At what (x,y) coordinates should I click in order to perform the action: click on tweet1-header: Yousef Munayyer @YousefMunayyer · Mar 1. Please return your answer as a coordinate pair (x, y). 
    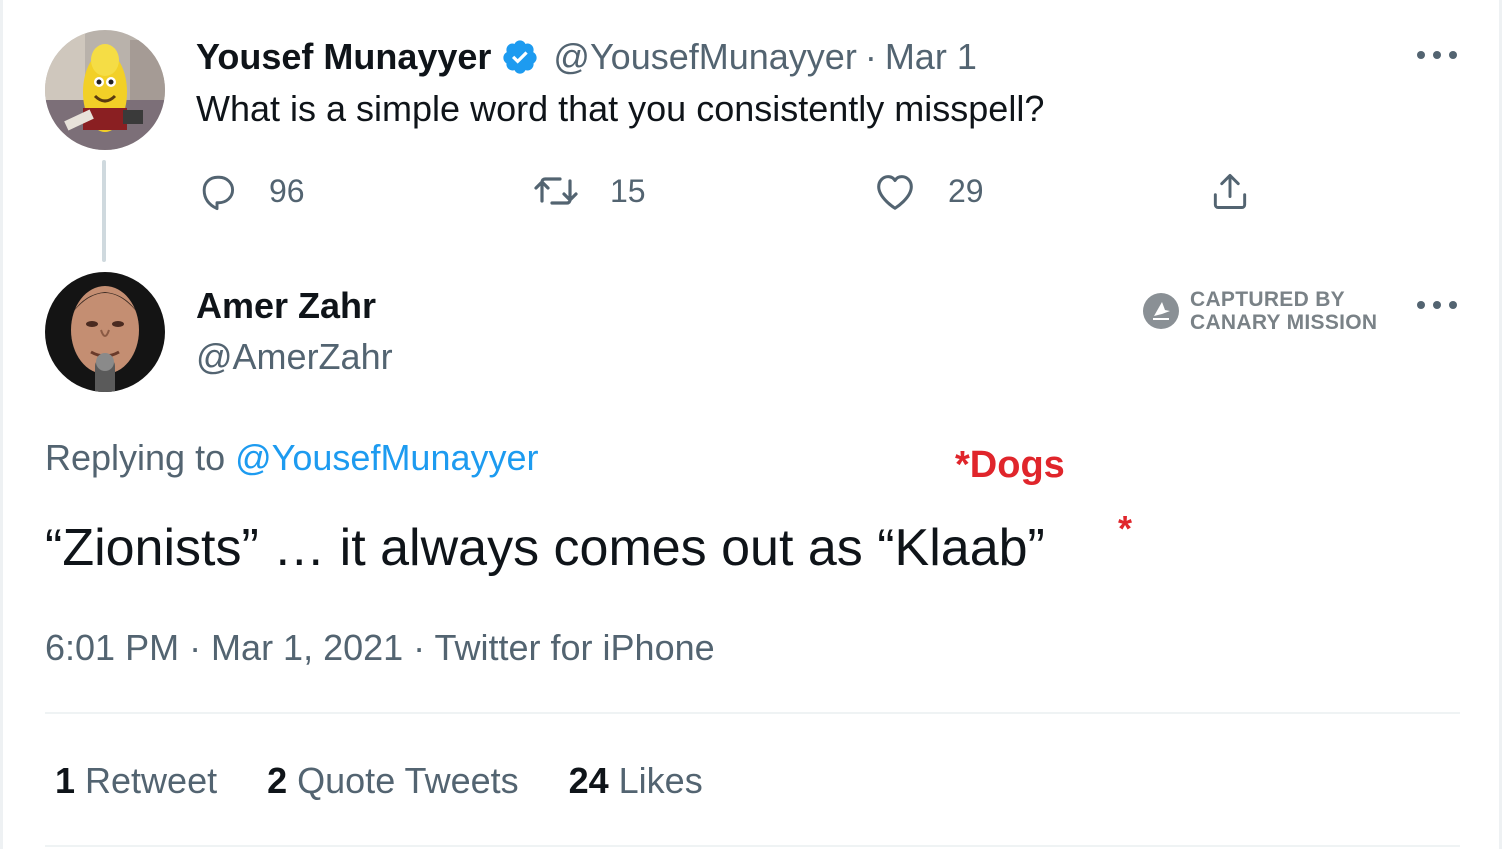
    Looking at the image, I should click on (586, 57).